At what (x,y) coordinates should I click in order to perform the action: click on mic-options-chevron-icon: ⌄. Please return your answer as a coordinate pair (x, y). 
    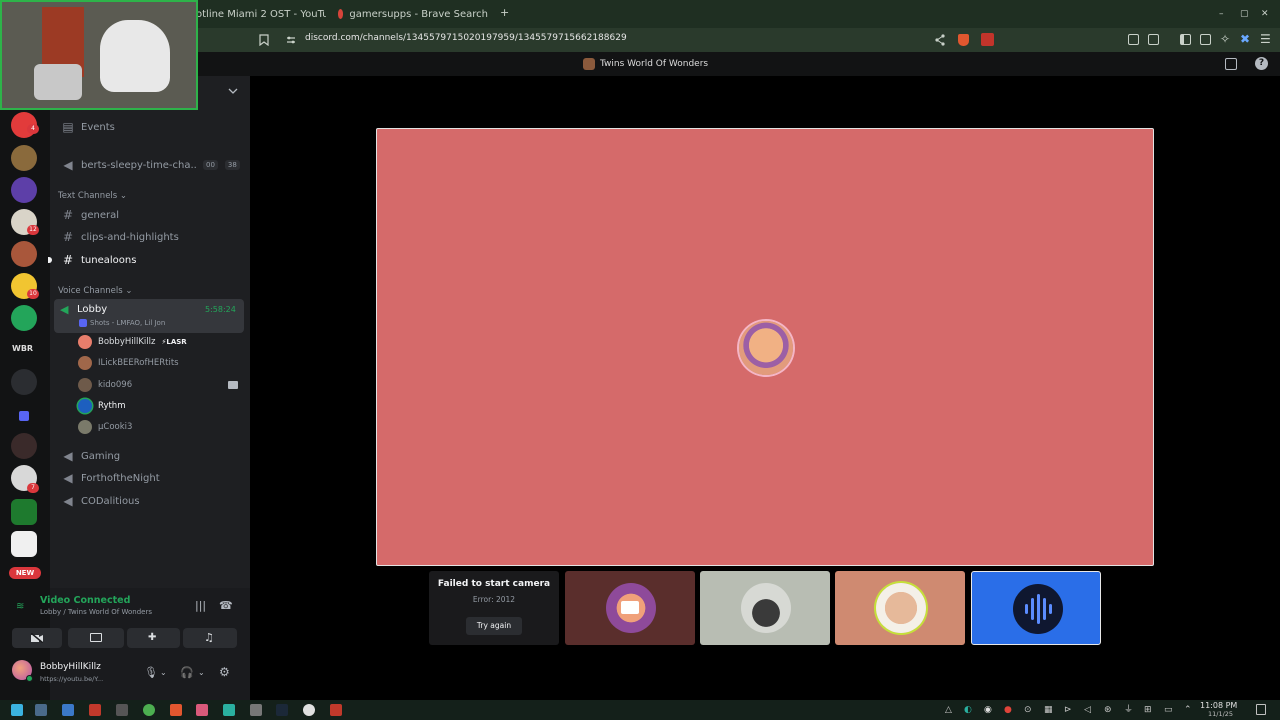
    Looking at the image, I should click on (163, 672).